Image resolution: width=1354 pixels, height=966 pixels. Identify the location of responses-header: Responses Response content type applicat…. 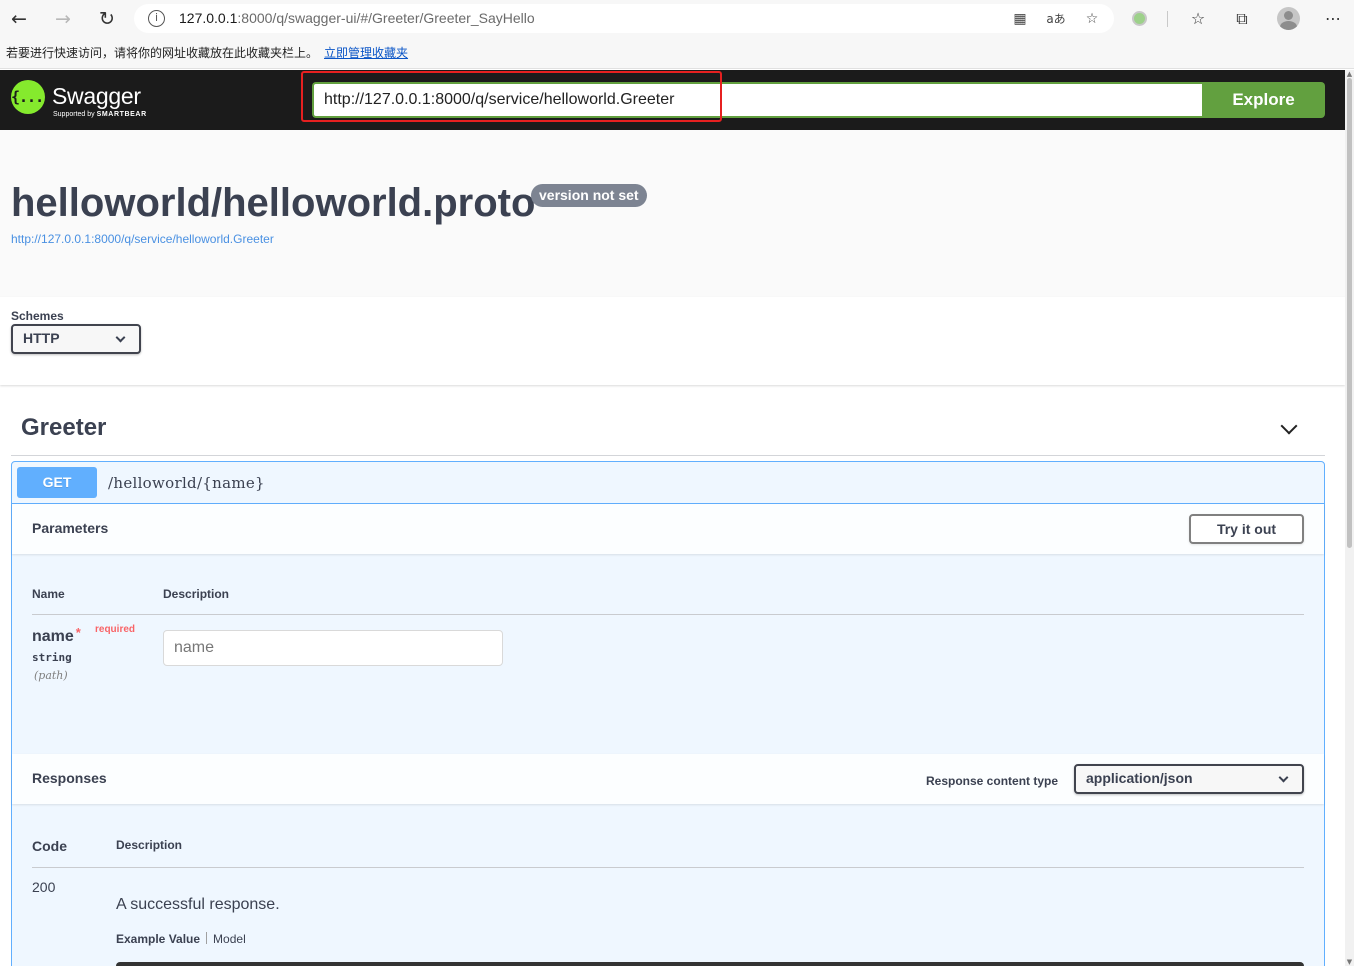
(668, 779).